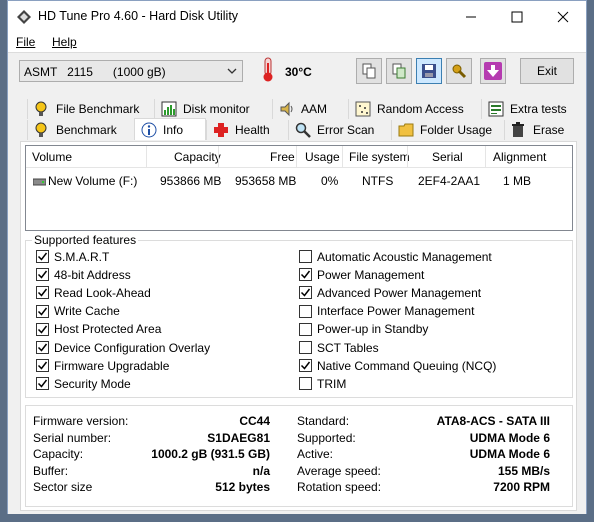 This screenshot has height=522, width=594. I want to click on maximize-icon, so click(517, 16).